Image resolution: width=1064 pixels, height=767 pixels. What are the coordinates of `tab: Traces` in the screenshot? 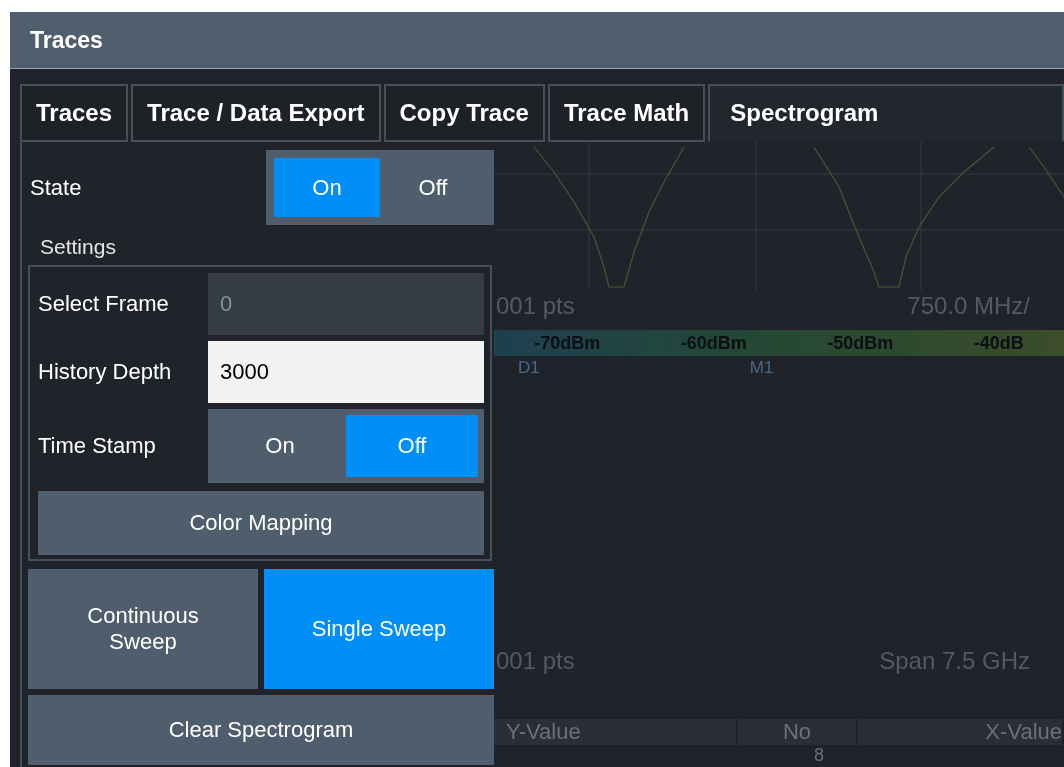 It's located at (74, 113).